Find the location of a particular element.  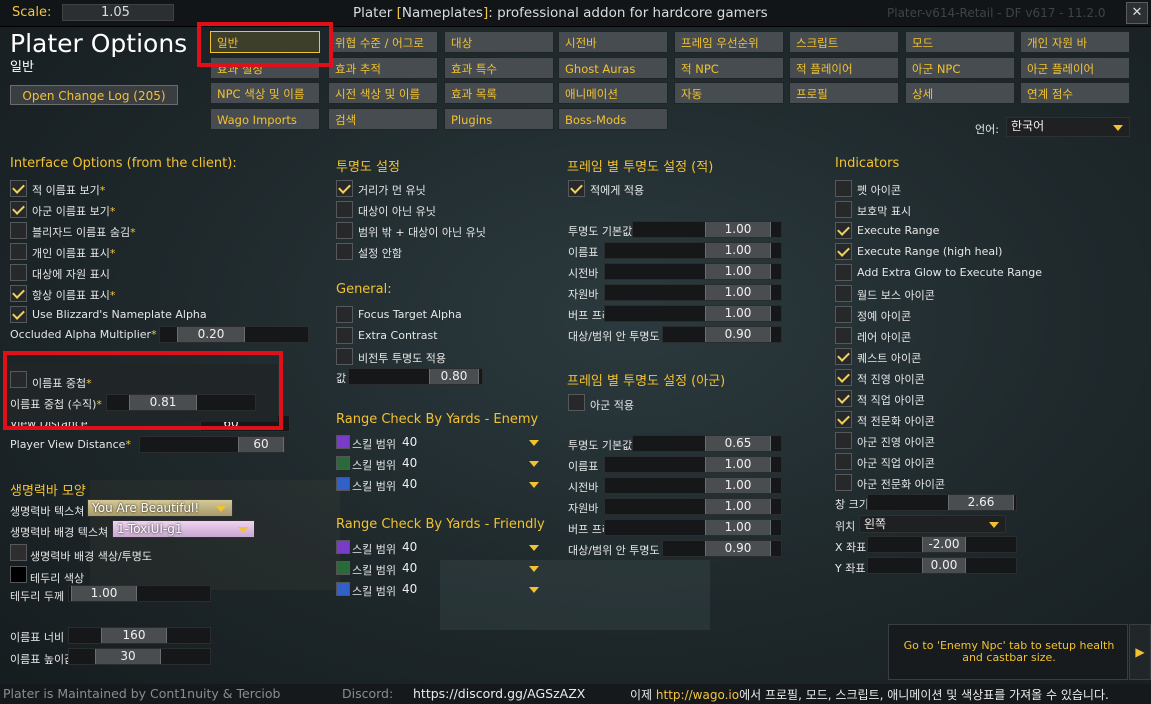

nameplate-width-slider: 160 is located at coordinates (139, 635).